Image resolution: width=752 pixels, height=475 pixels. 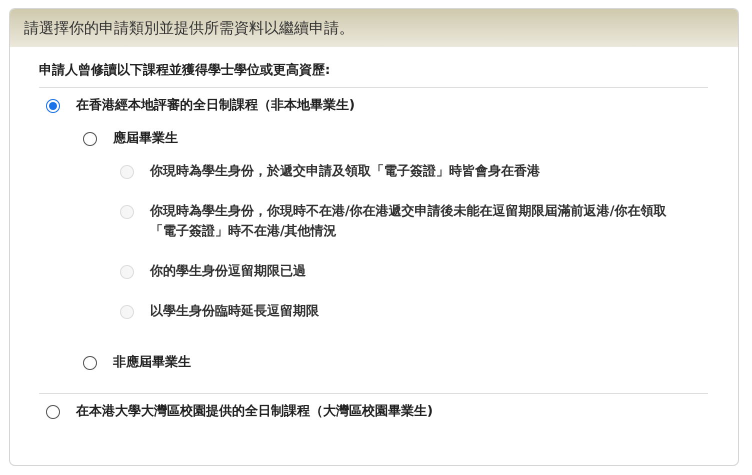 What do you see at coordinates (228, 272) in the screenshot?
I see `option-label: 你的學生身份逗留期限已過` at bounding box center [228, 272].